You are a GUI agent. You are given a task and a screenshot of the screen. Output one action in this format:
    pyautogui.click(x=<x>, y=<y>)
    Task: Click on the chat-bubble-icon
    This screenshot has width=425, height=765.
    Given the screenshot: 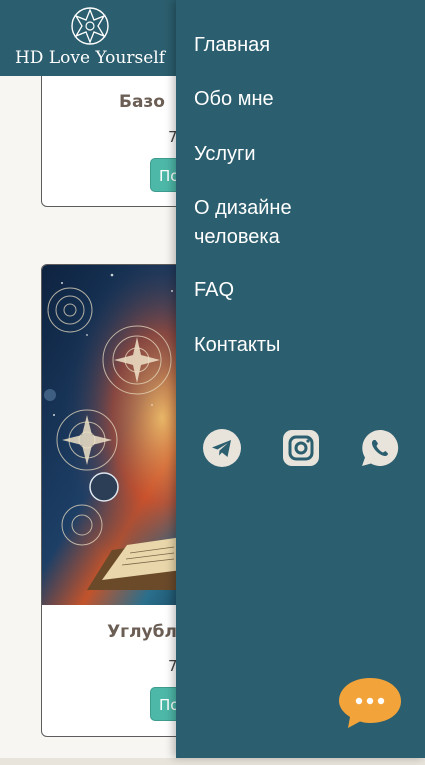 What is the action you would take?
    pyautogui.click(x=370, y=703)
    